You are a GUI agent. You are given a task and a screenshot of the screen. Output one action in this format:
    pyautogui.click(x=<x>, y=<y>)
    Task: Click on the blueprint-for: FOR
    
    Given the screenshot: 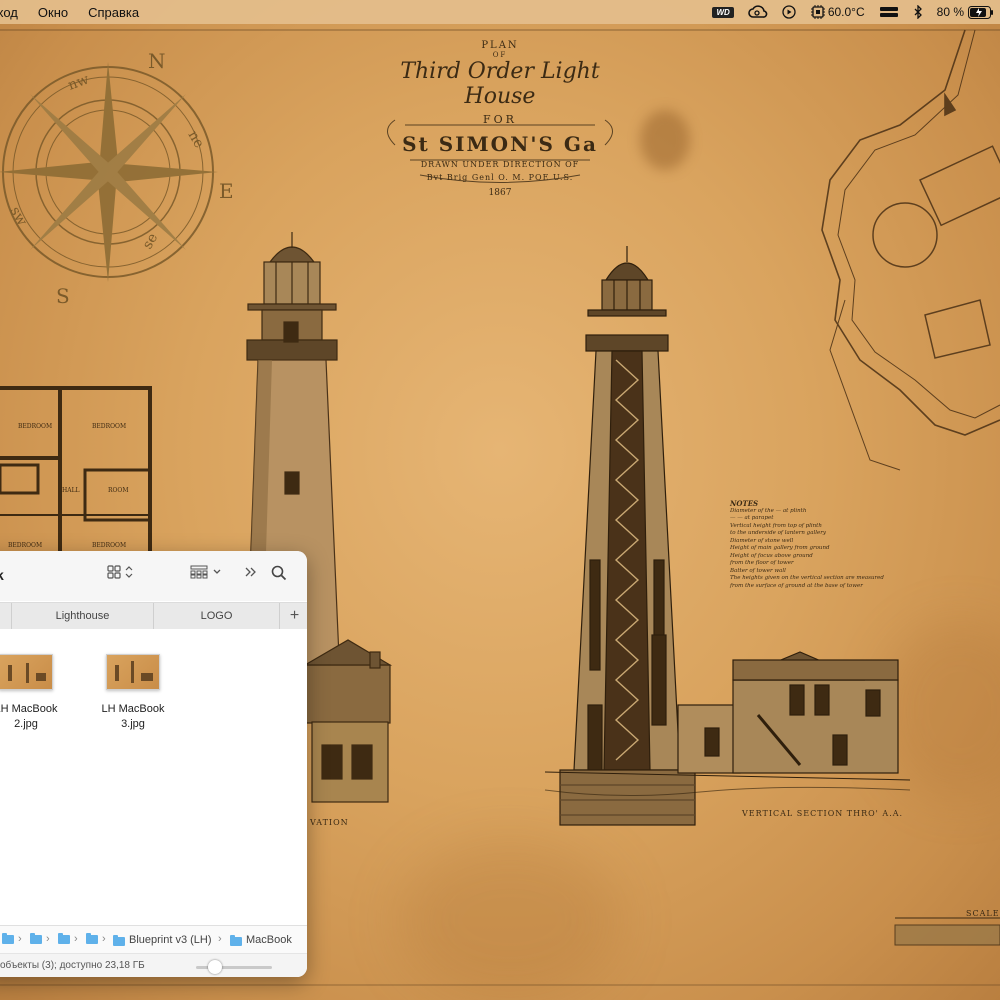 What is the action you would take?
    pyautogui.click(x=500, y=119)
    